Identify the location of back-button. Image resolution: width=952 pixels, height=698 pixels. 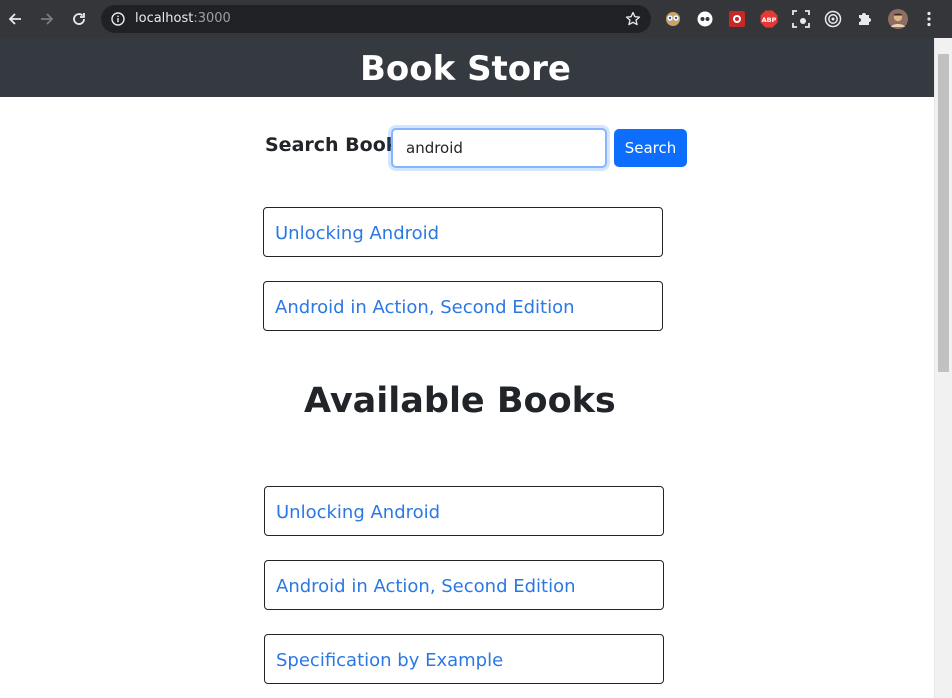
(15, 19).